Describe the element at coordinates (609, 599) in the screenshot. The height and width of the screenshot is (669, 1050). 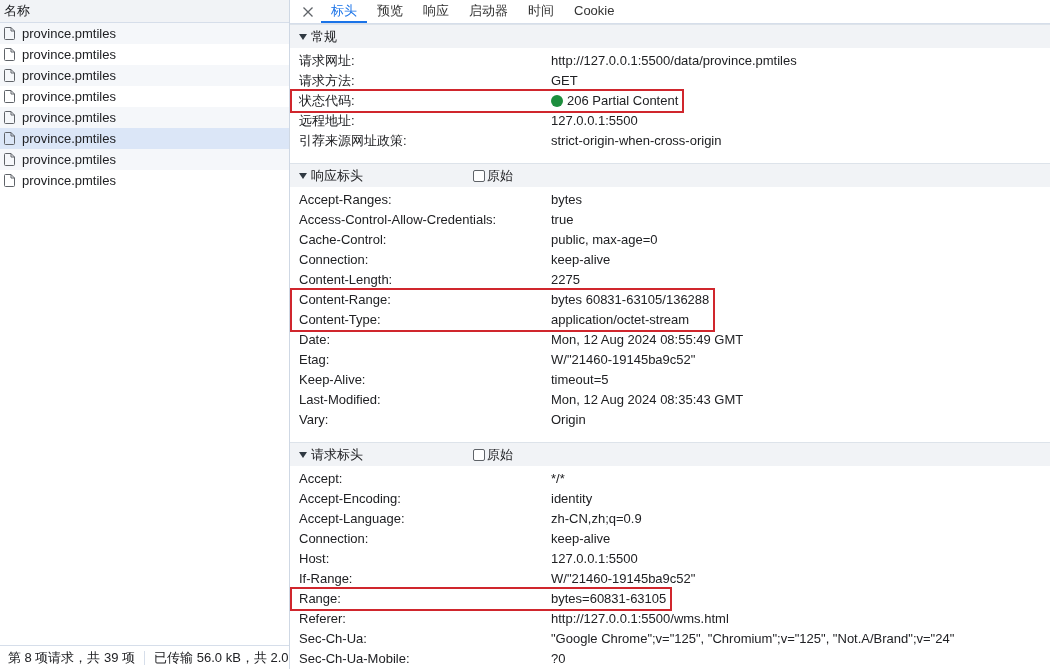
I see `header-value: bytes=60831-63105` at that location.